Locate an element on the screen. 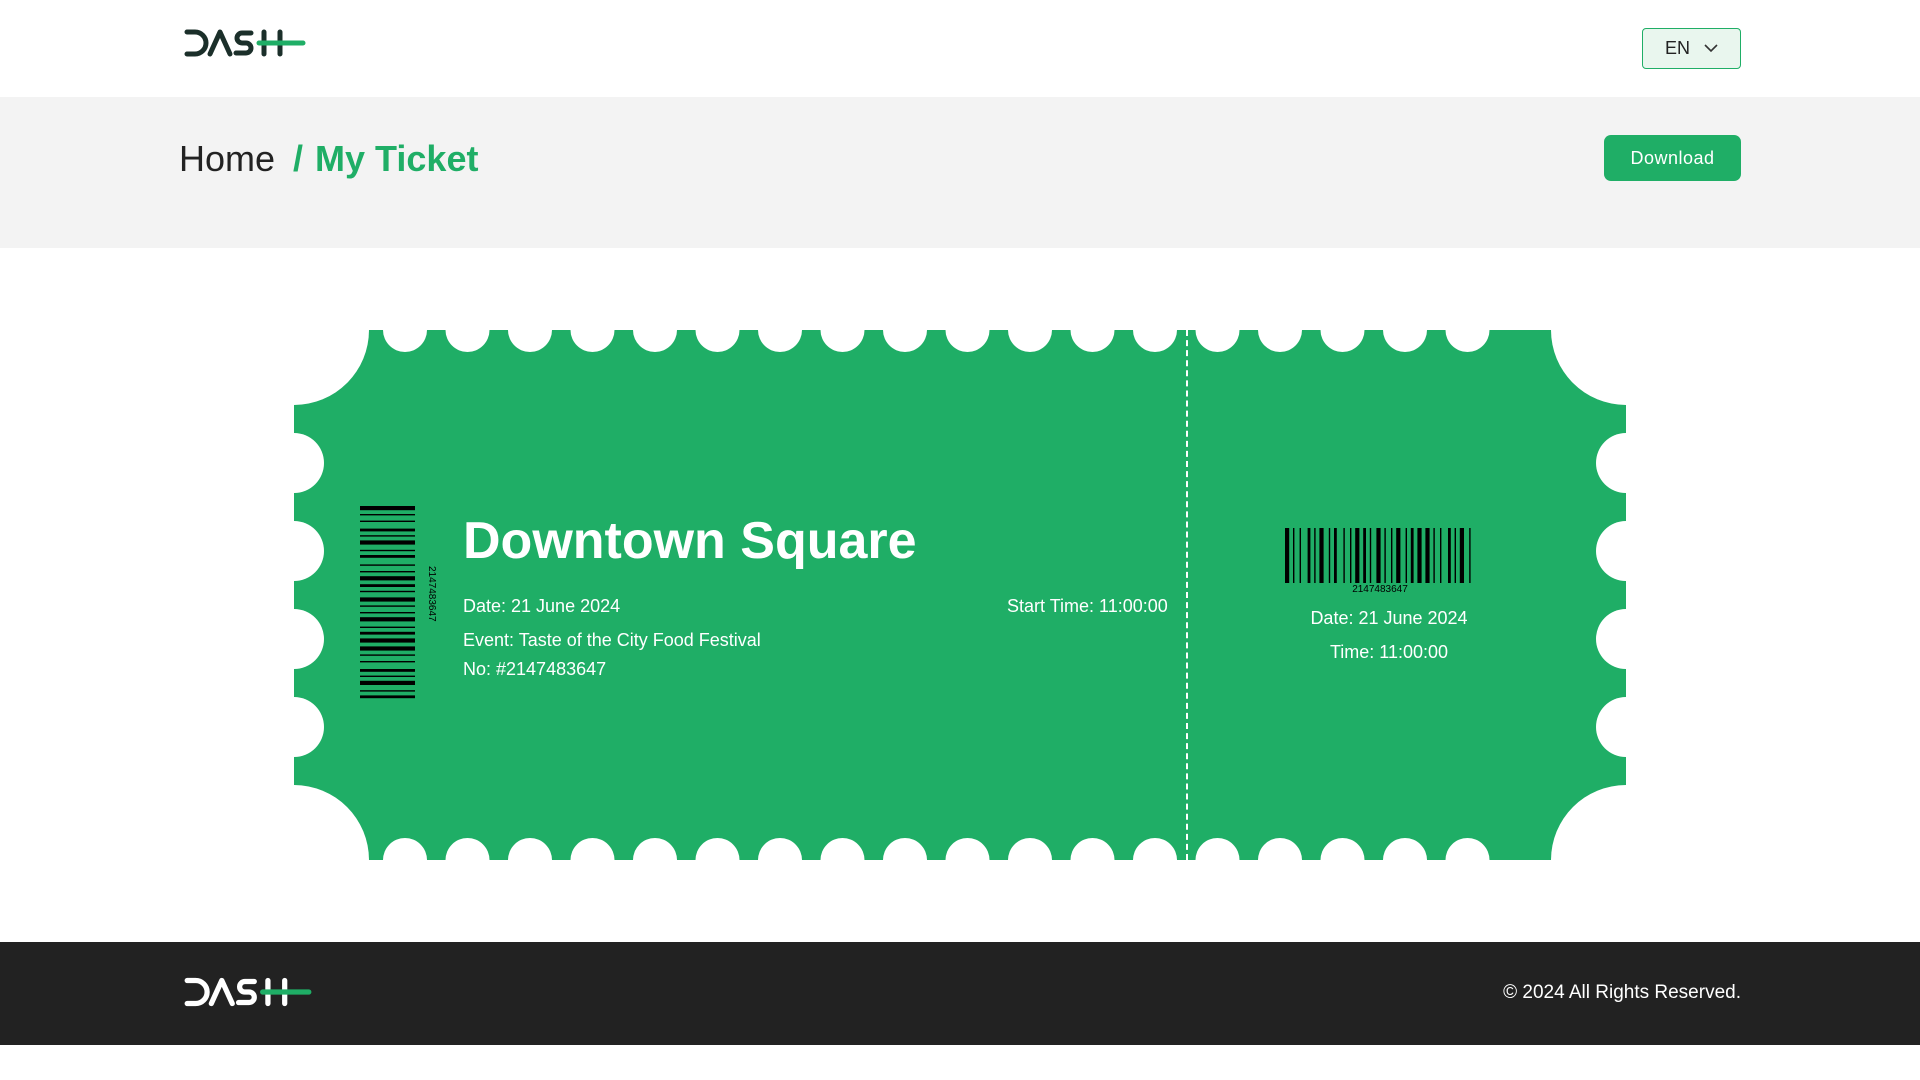  ticket-perforation is located at coordinates (1187, 595).